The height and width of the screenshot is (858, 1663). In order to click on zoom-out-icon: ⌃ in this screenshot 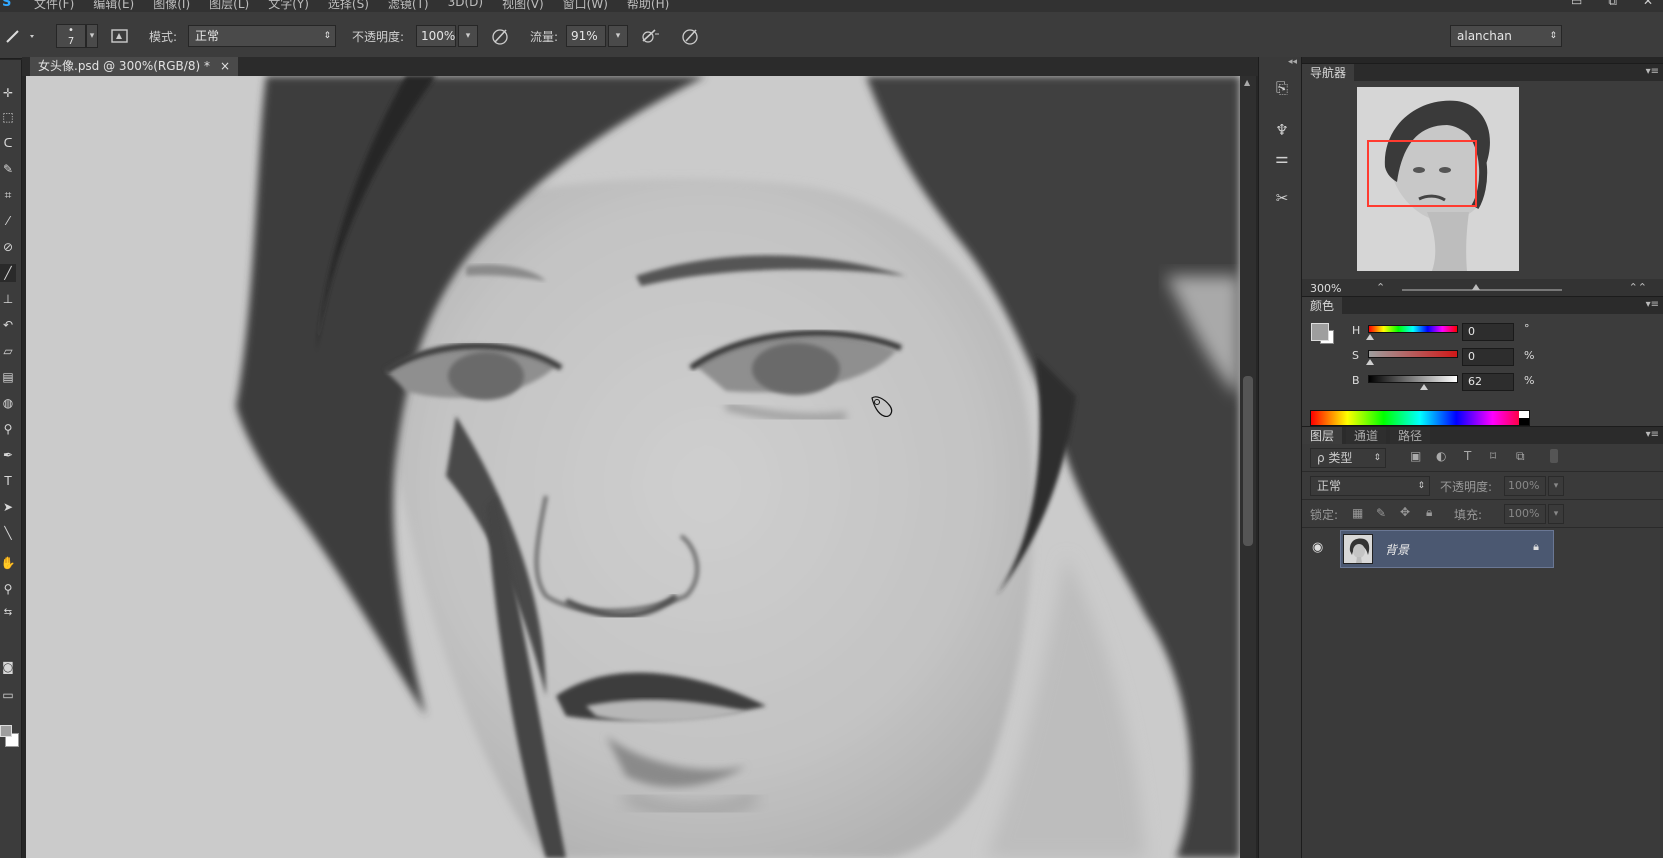, I will do `click(1380, 287)`.